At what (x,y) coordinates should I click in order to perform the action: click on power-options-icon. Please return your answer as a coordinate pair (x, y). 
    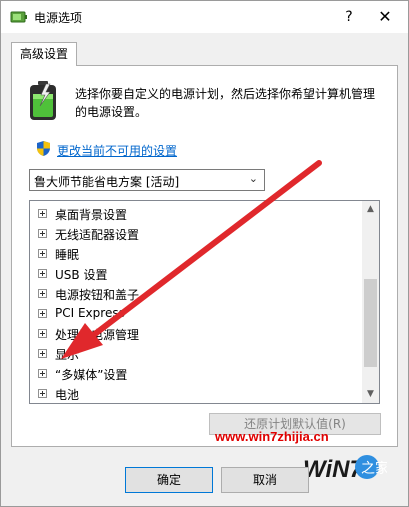
    Looking at the image, I should click on (18, 17).